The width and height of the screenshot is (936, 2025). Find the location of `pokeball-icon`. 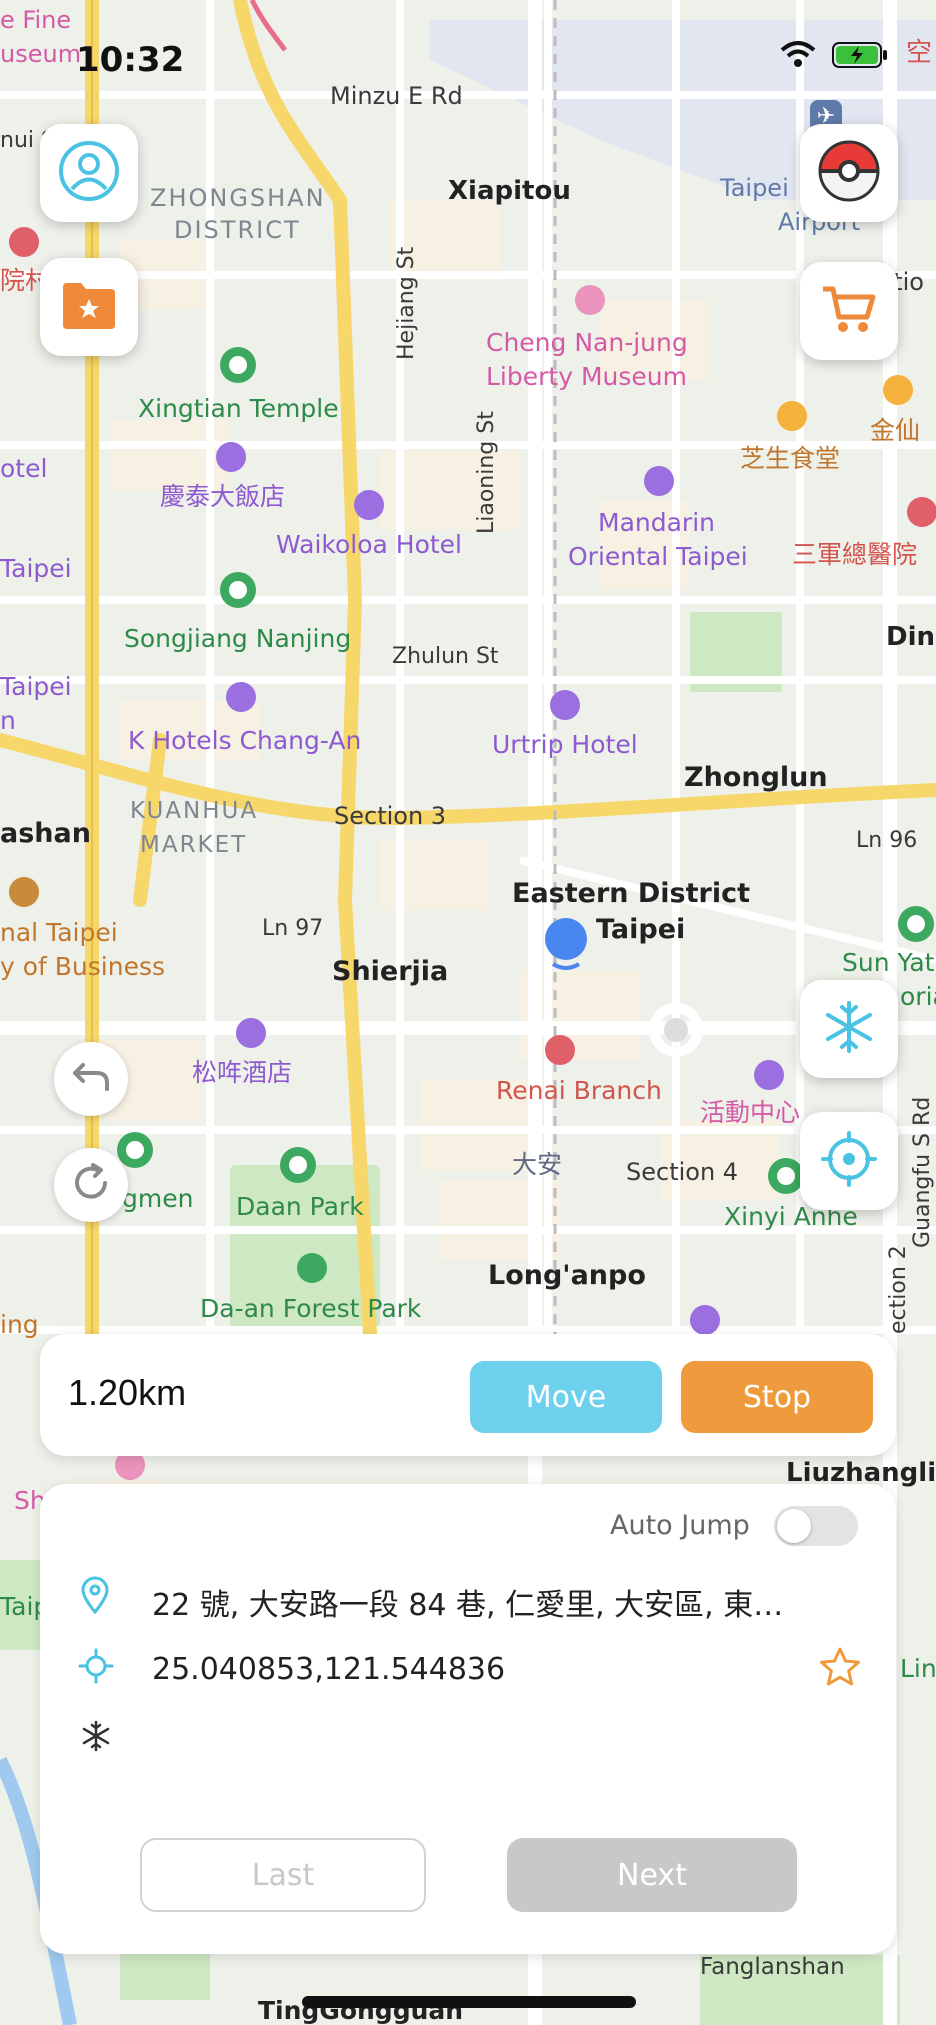

pokeball-icon is located at coordinates (849, 173).